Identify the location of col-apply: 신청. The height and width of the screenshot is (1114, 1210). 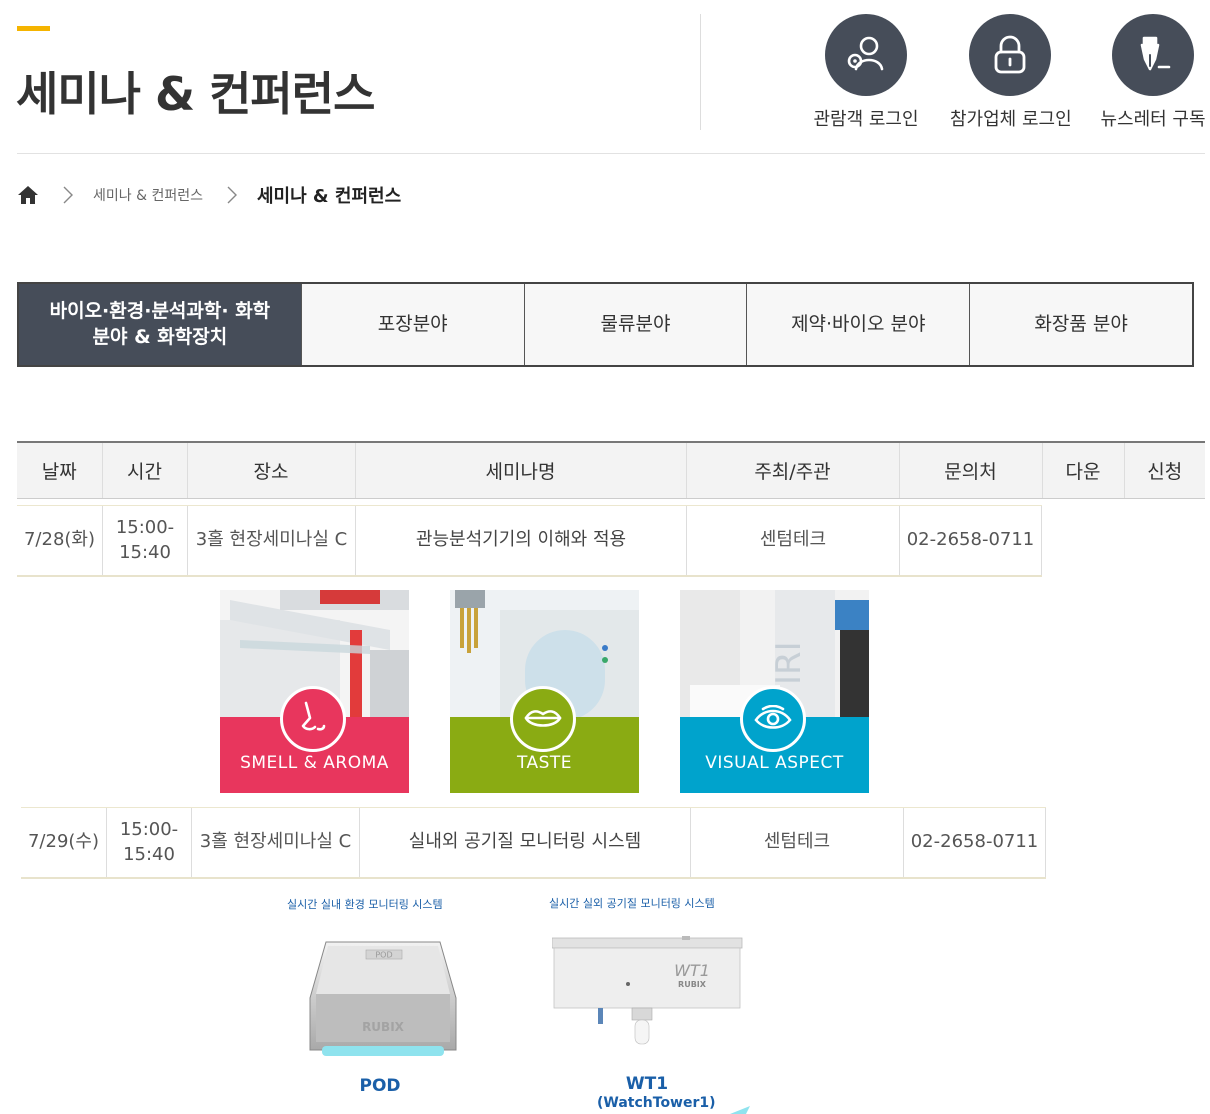
(1164, 470).